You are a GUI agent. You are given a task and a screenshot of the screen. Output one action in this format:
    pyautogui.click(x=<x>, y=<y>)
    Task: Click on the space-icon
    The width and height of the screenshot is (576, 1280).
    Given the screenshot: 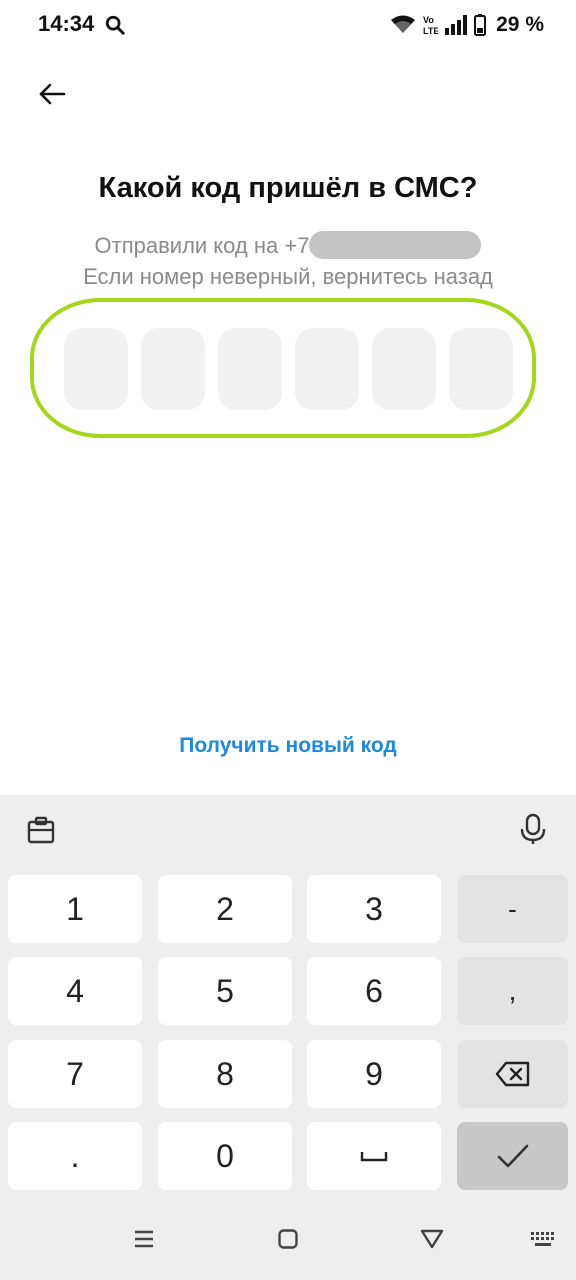 What is the action you would take?
    pyautogui.click(x=374, y=1157)
    